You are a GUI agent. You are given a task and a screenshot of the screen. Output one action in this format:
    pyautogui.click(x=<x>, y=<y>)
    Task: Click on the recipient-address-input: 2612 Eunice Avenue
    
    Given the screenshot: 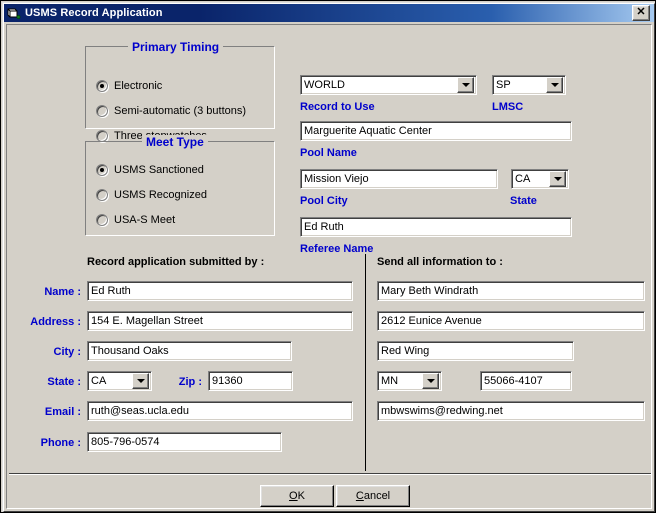 What is the action you would take?
    pyautogui.click(x=511, y=321)
    